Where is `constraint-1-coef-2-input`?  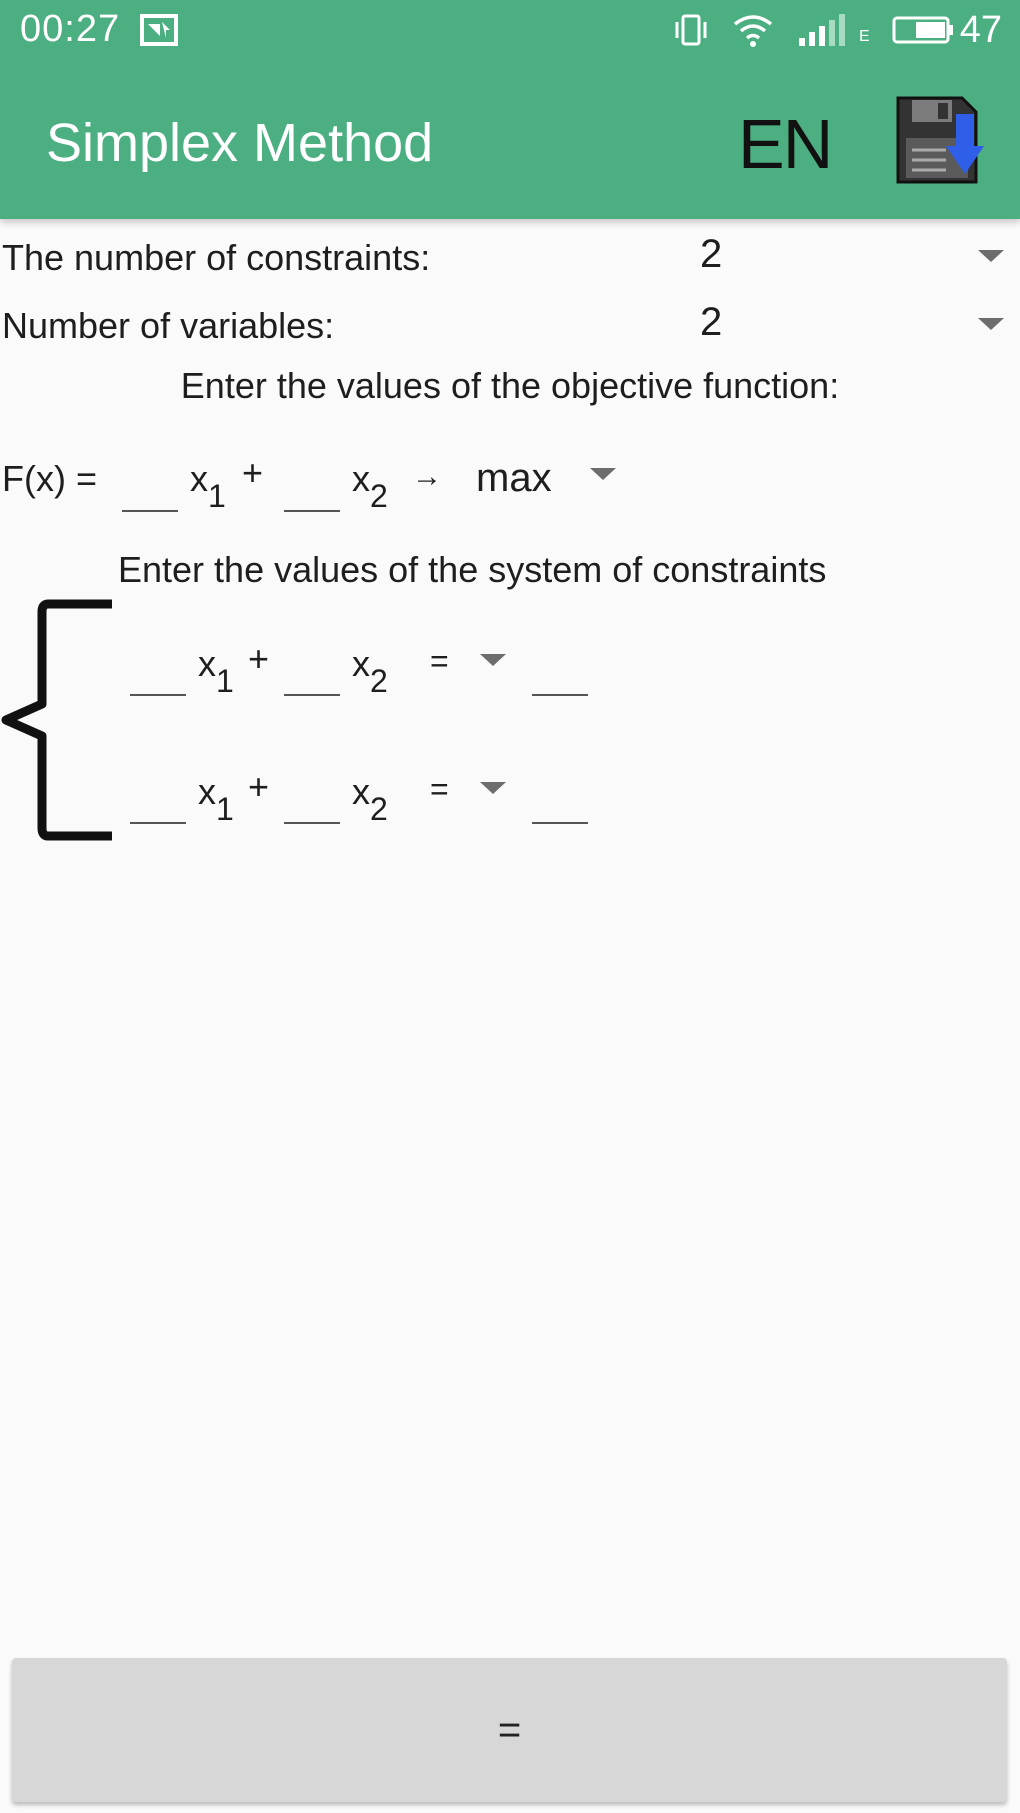
constraint-1-coef-2-input is located at coordinates (312, 676).